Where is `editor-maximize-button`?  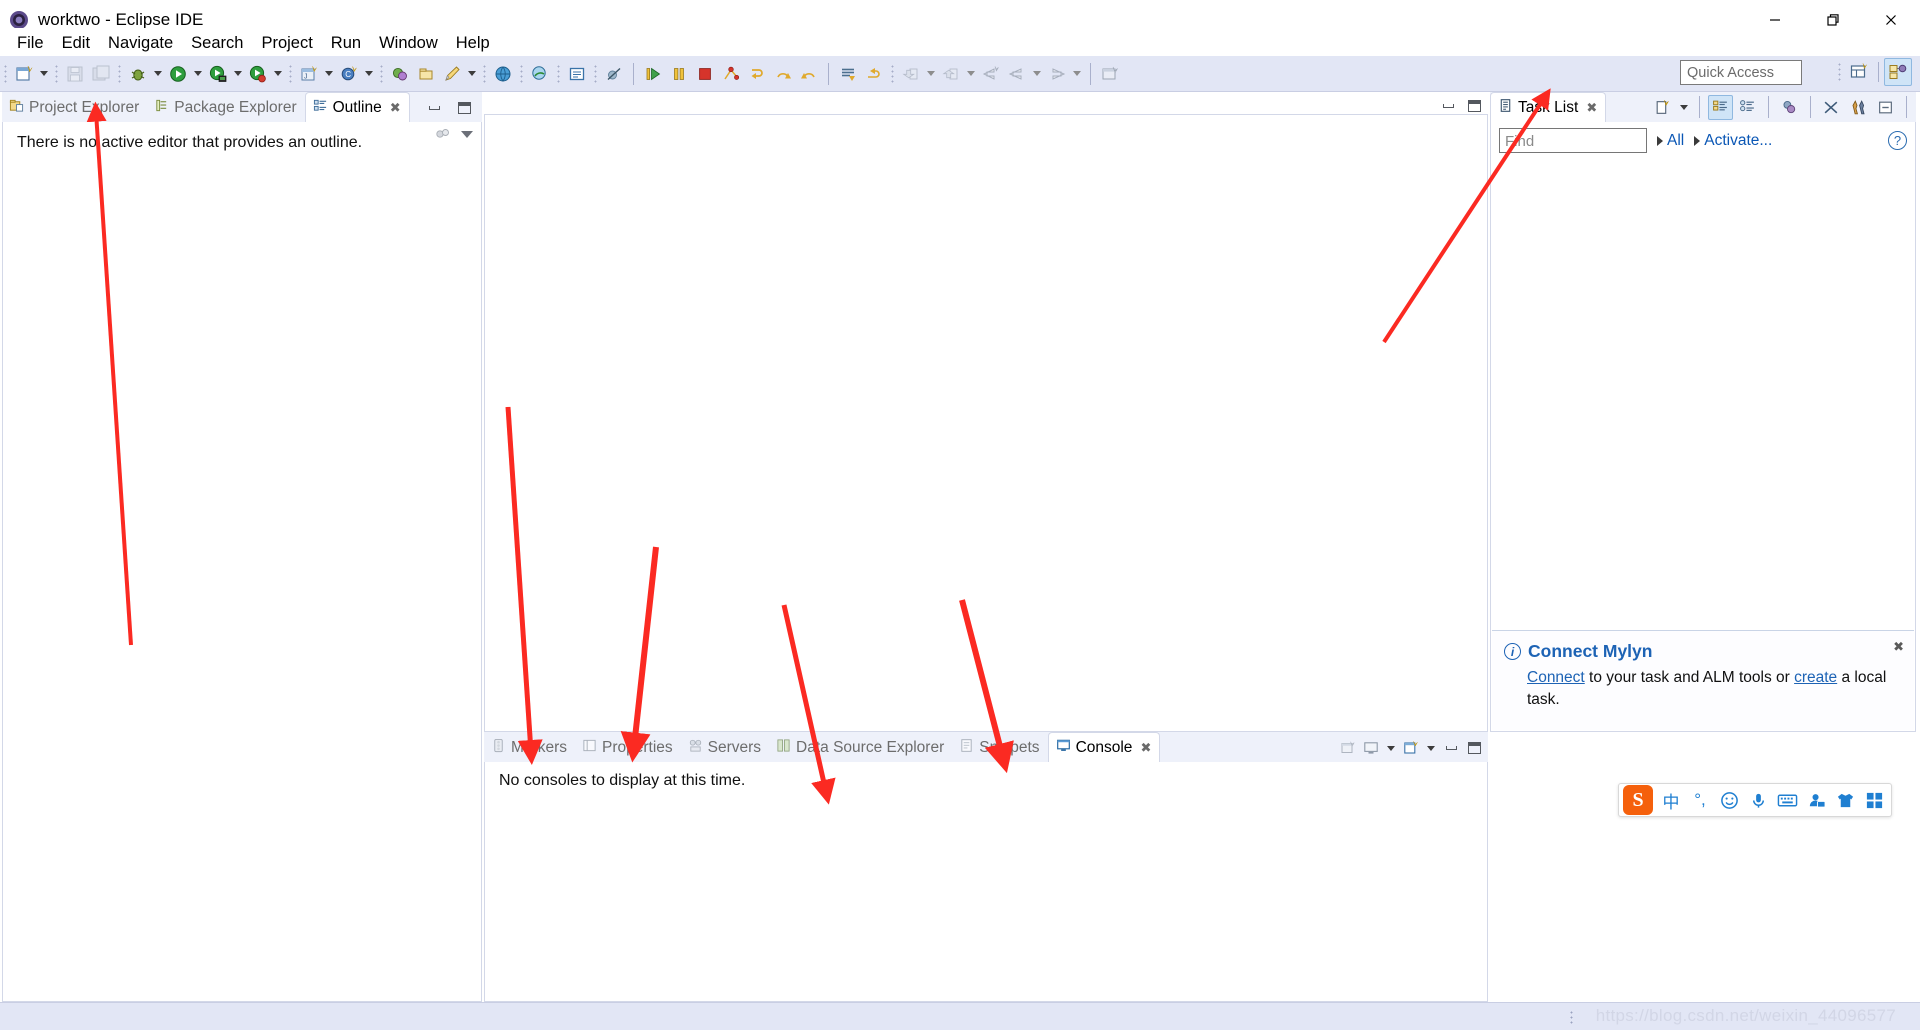
editor-maximize-button is located at coordinates (1474, 106).